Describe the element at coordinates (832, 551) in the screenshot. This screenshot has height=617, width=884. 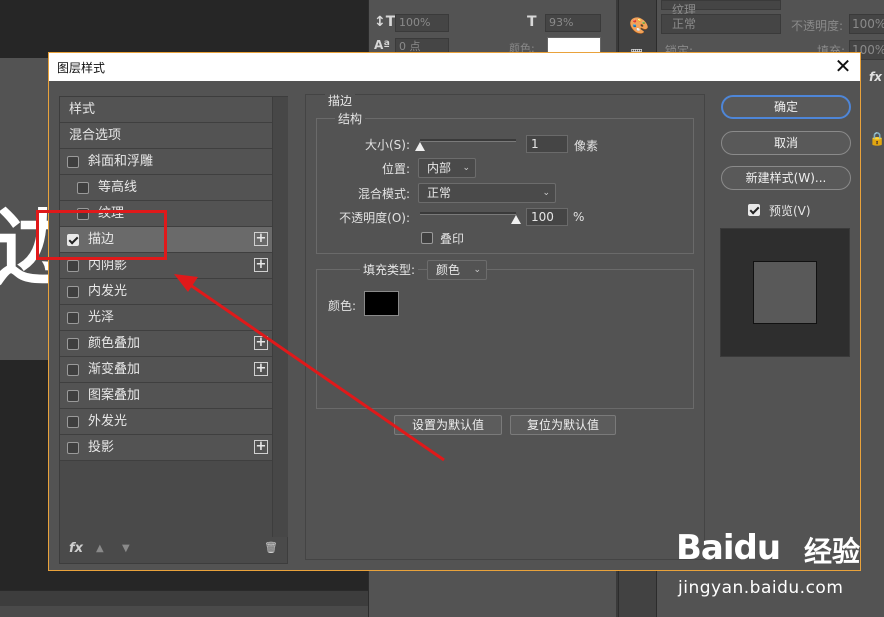
I see `jingyan-logo-text: 经验` at that location.